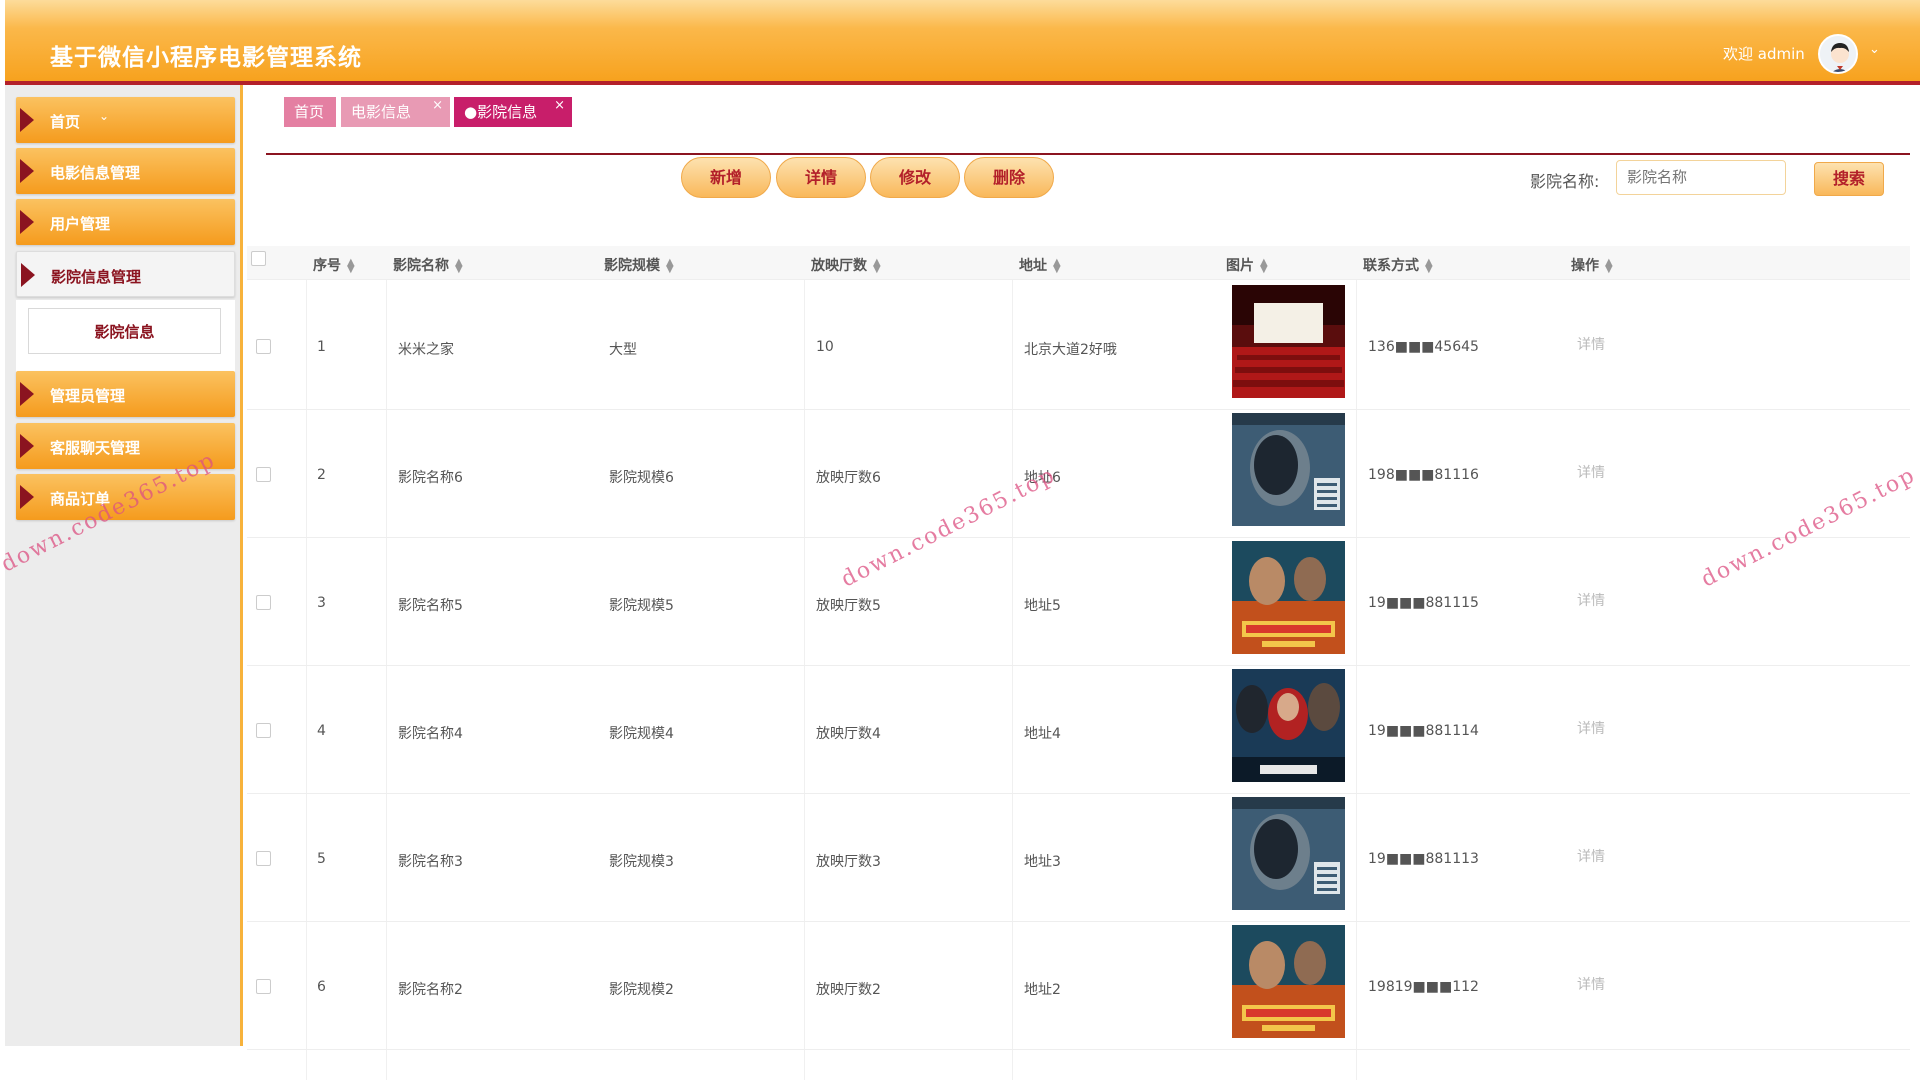  What do you see at coordinates (1042, 734) in the screenshot?
I see `cell-address: 地址4` at bounding box center [1042, 734].